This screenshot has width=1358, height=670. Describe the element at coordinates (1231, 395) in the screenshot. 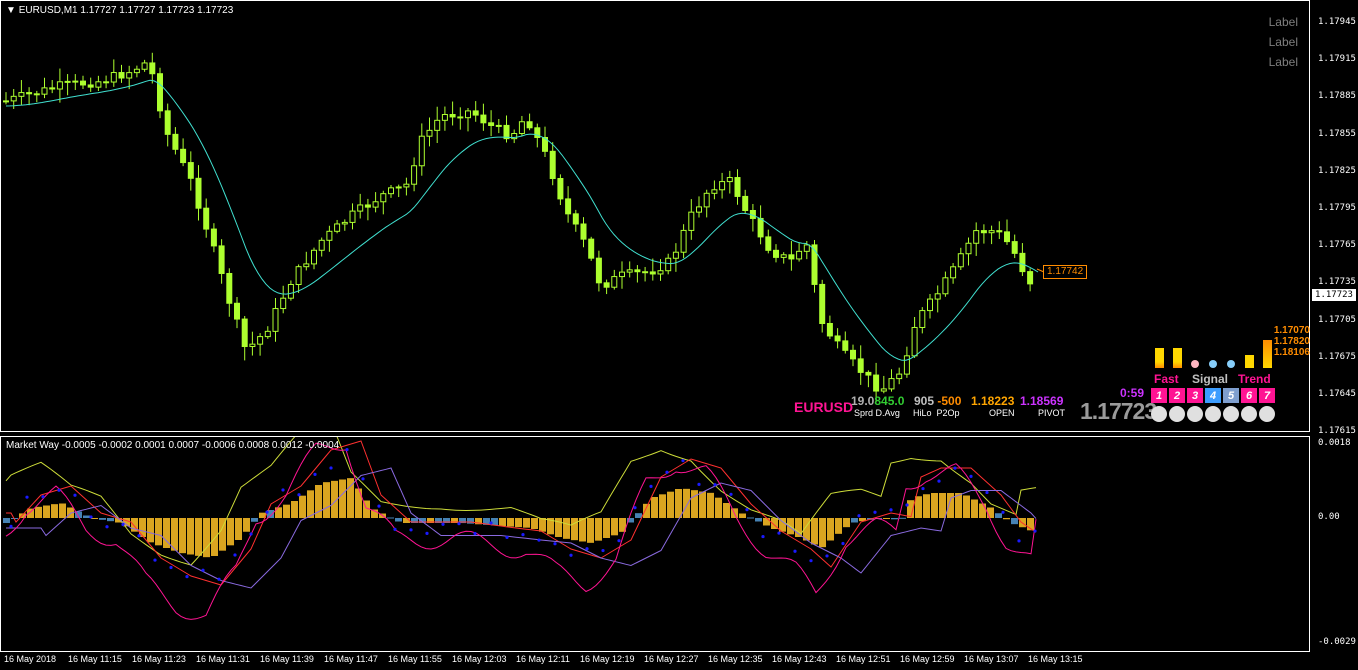

I see `signal-box-5: 5` at that location.